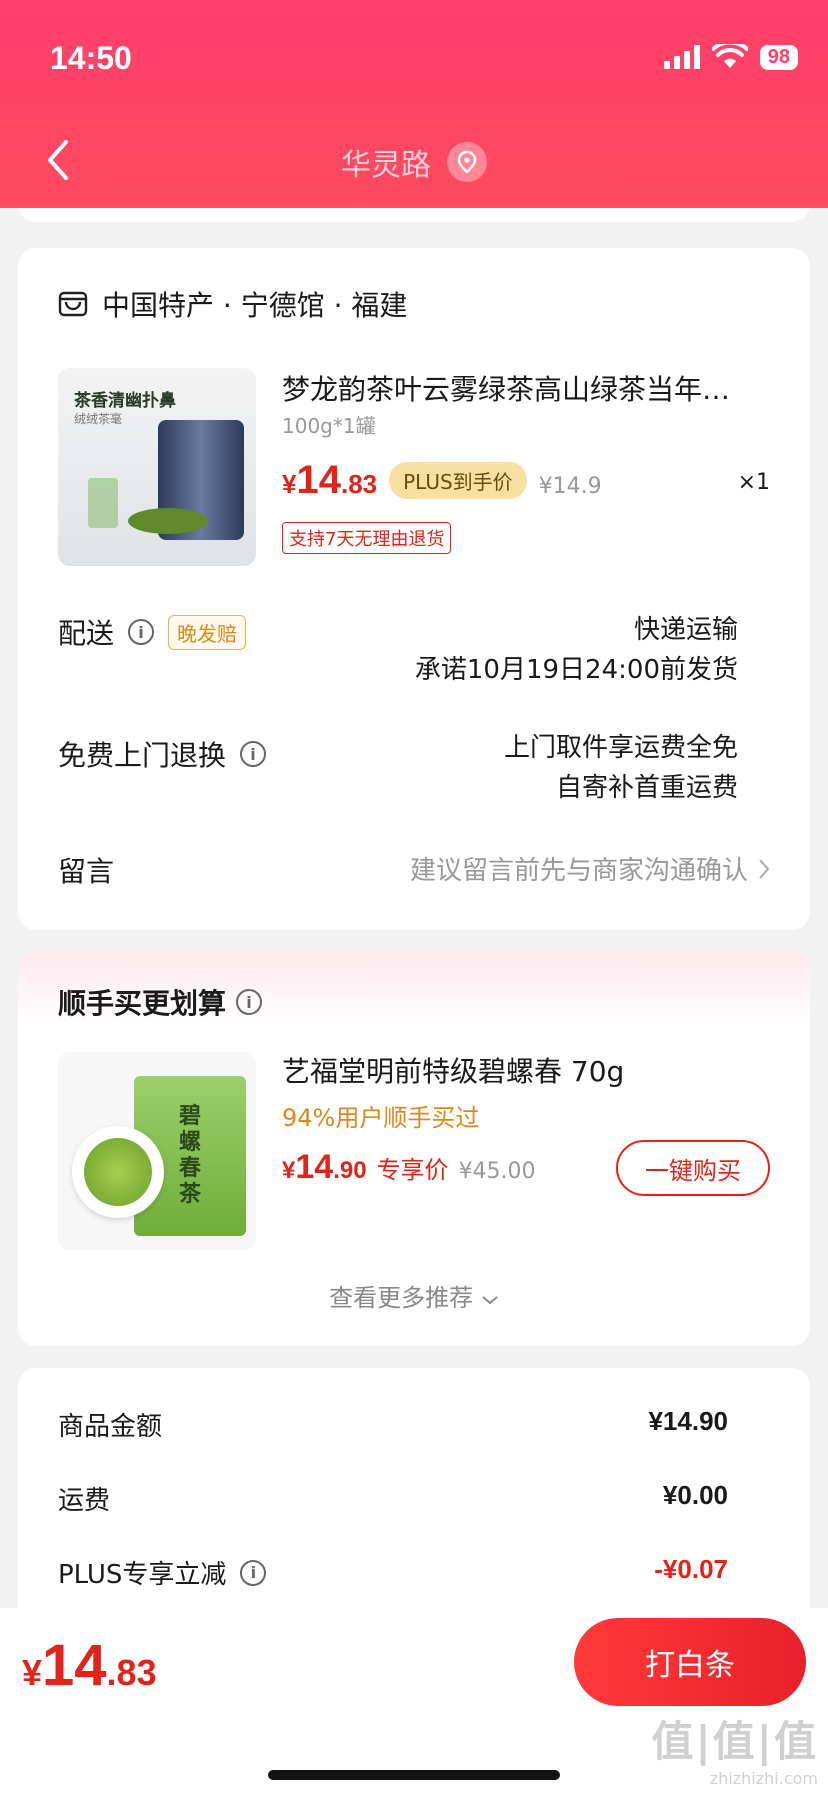 This screenshot has width=828, height=1793. Describe the element at coordinates (467, 162) in the screenshot. I see `location-pin-icon` at that location.